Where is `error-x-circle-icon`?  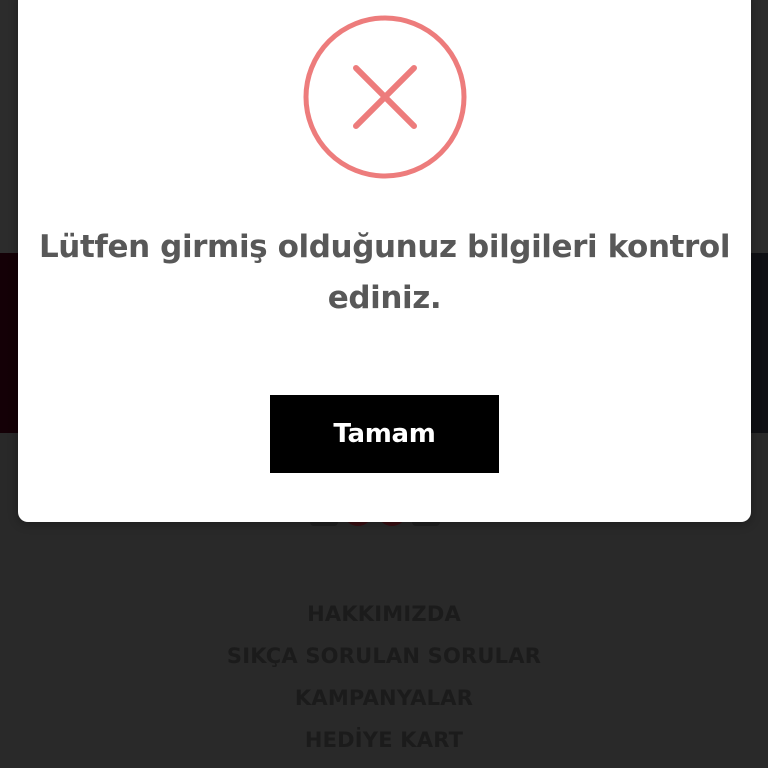
error-x-circle-icon is located at coordinates (385, 97).